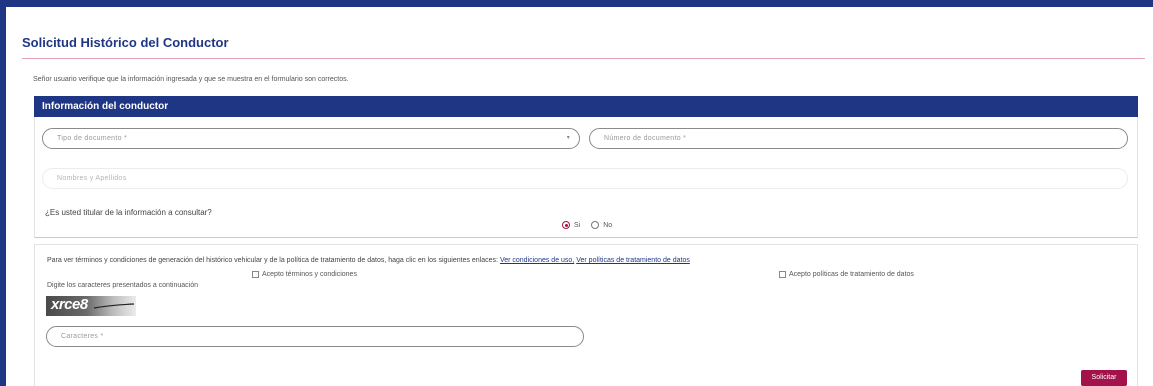  Describe the element at coordinates (82, 336) in the screenshot. I see `captcha-input-placeholder: Caracteres *` at that location.